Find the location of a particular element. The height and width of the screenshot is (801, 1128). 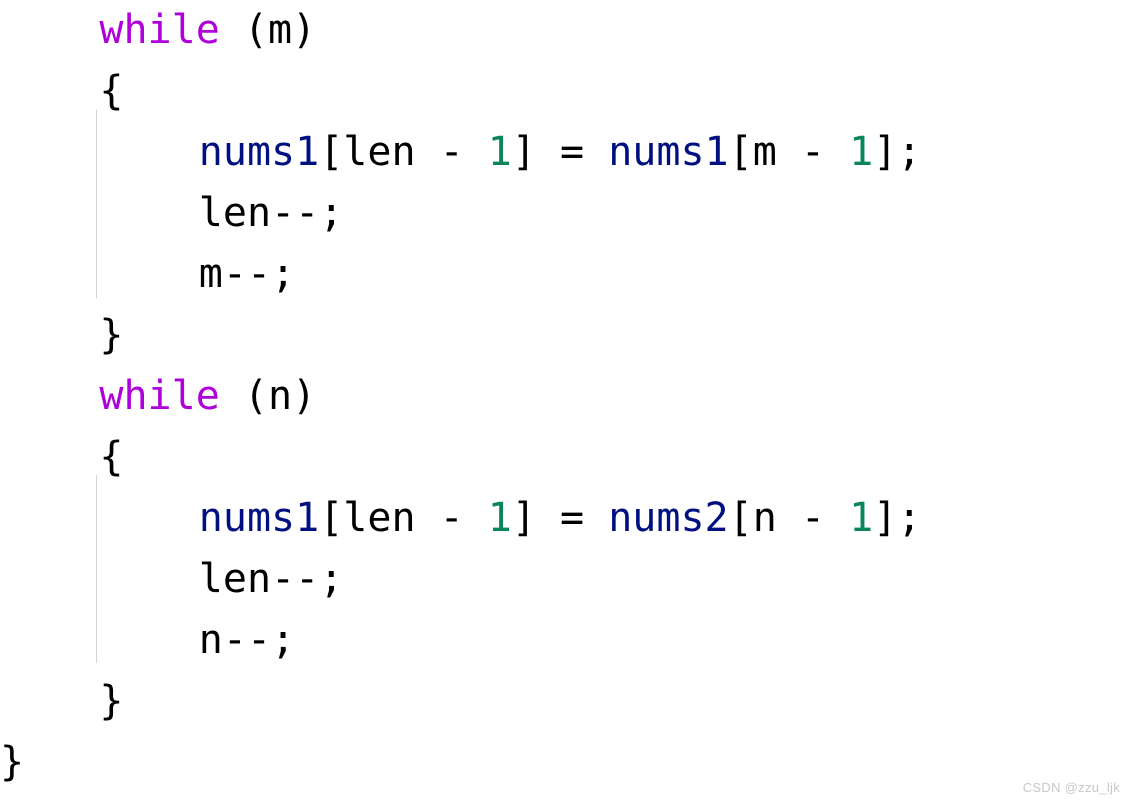

code-token-plain: [m - is located at coordinates (789, 152).